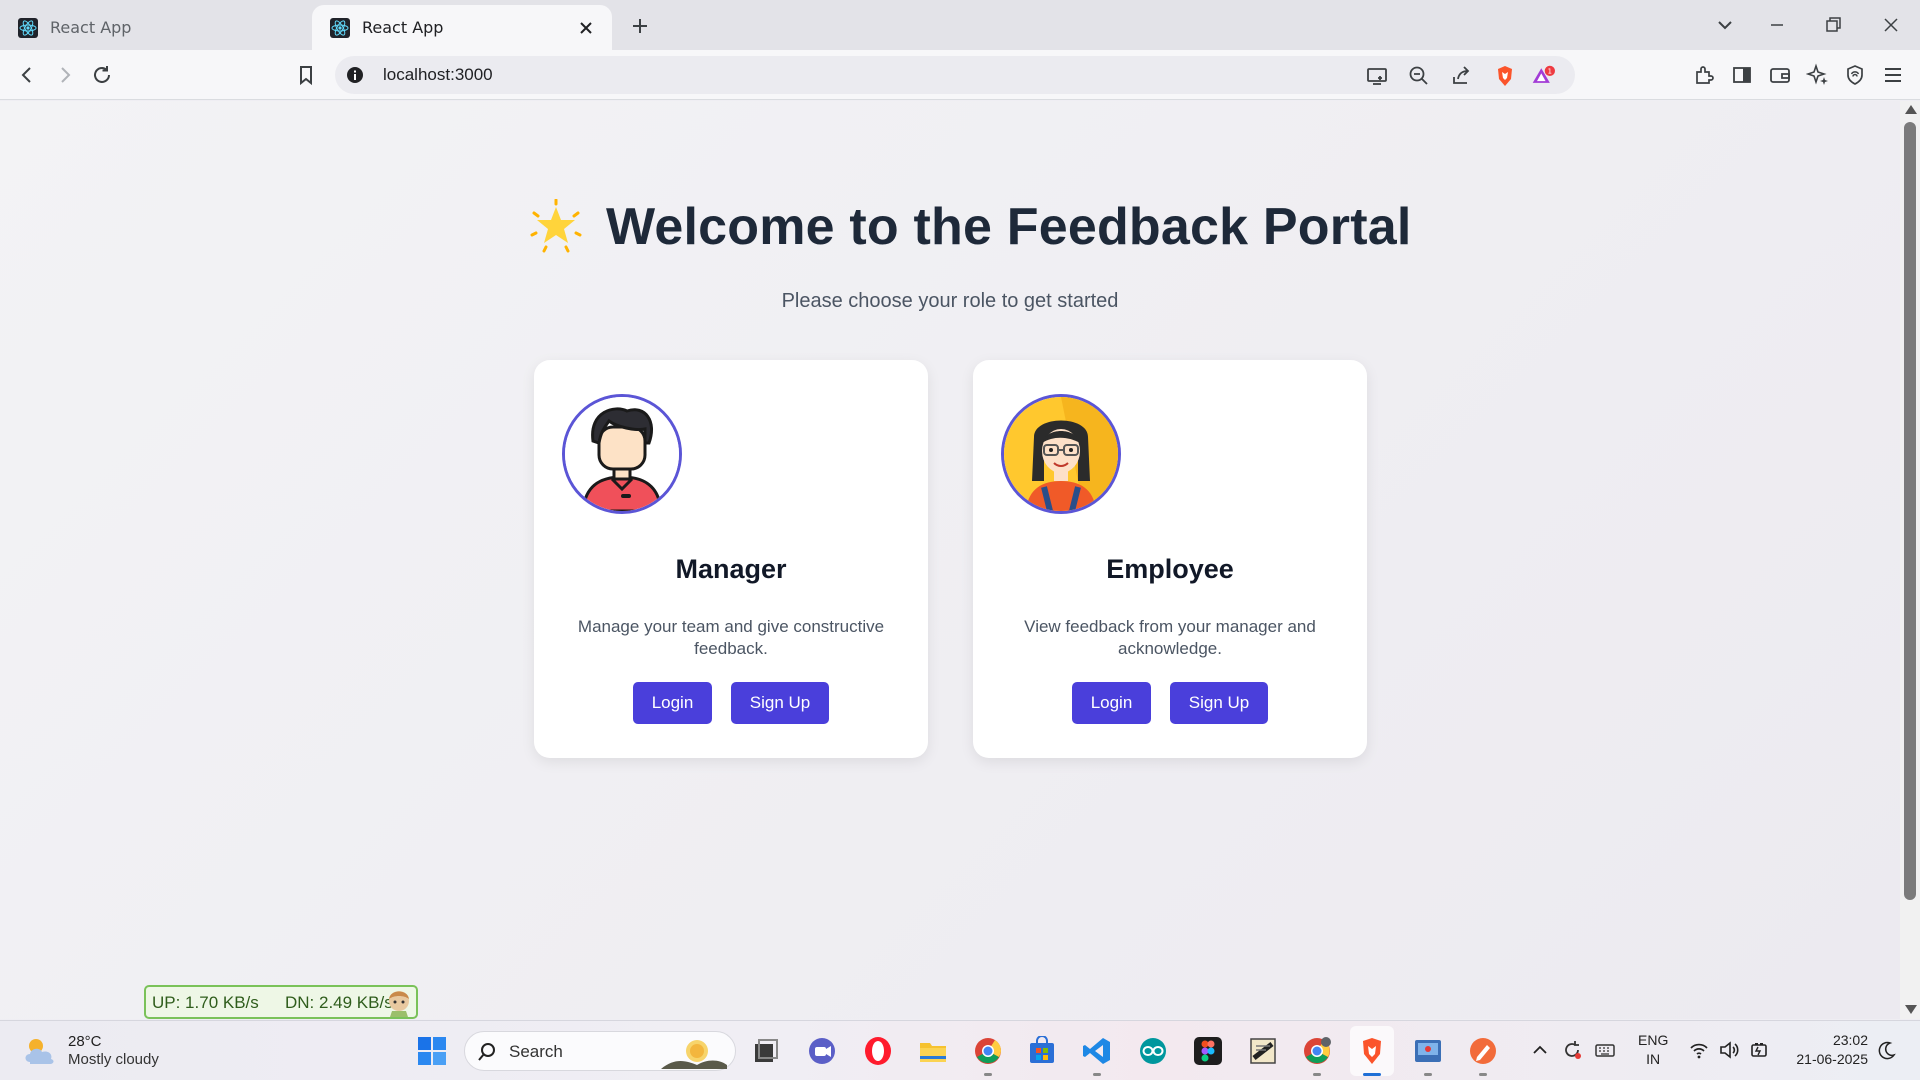 The height and width of the screenshot is (1080, 1920). I want to click on vscode-icon, so click(1097, 1051).